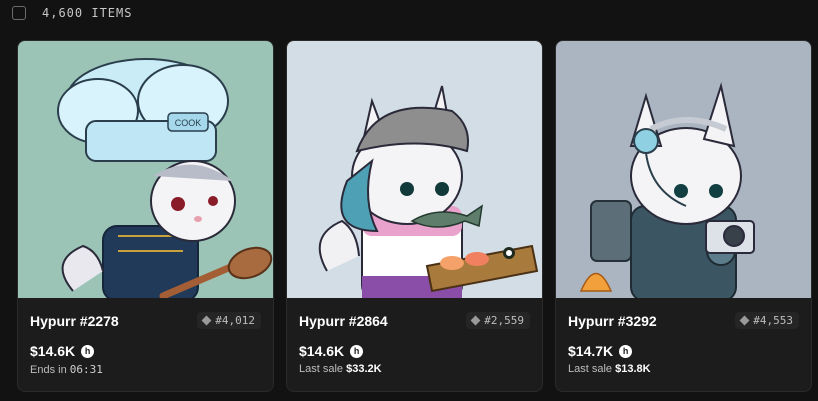 Image resolution: width=818 pixels, height=401 pixels. What do you see at coordinates (145, 369) in the screenshot?
I see `auction-timer: Ends in 06:31` at bounding box center [145, 369].